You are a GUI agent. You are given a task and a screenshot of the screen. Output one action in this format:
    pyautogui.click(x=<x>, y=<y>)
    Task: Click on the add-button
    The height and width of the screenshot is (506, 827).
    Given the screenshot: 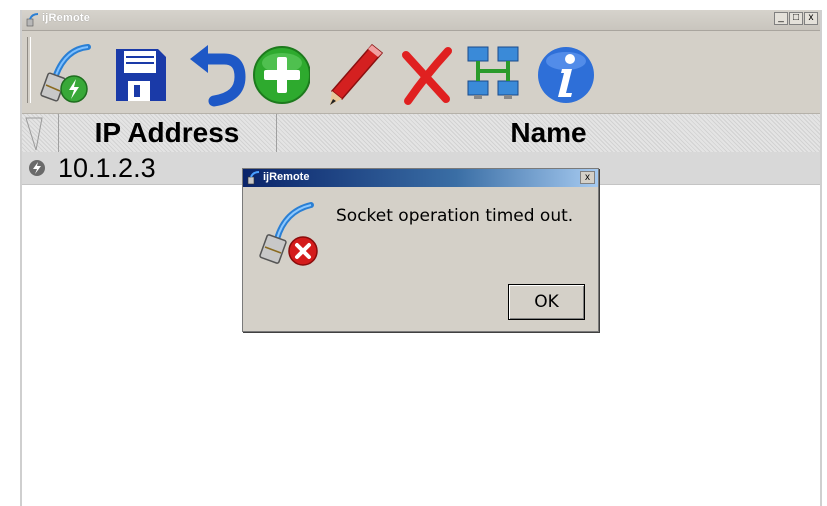 What is the action you would take?
    pyautogui.click(x=280, y=74)
    